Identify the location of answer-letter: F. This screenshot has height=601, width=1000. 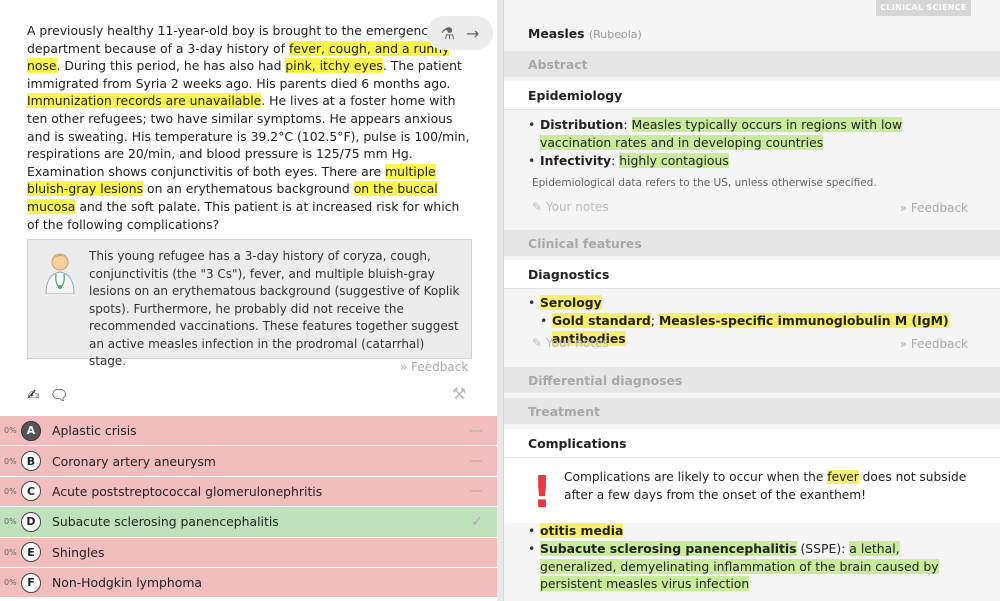
(31, 582).